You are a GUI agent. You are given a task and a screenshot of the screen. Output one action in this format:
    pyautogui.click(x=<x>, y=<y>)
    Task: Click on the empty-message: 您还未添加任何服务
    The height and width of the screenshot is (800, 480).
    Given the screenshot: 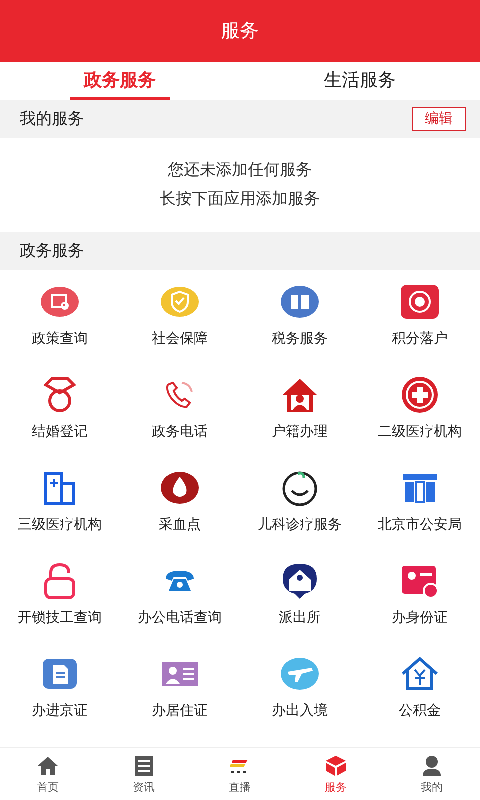 What is the action you would take?
    pyautogui.click(x=240, y=170)
    